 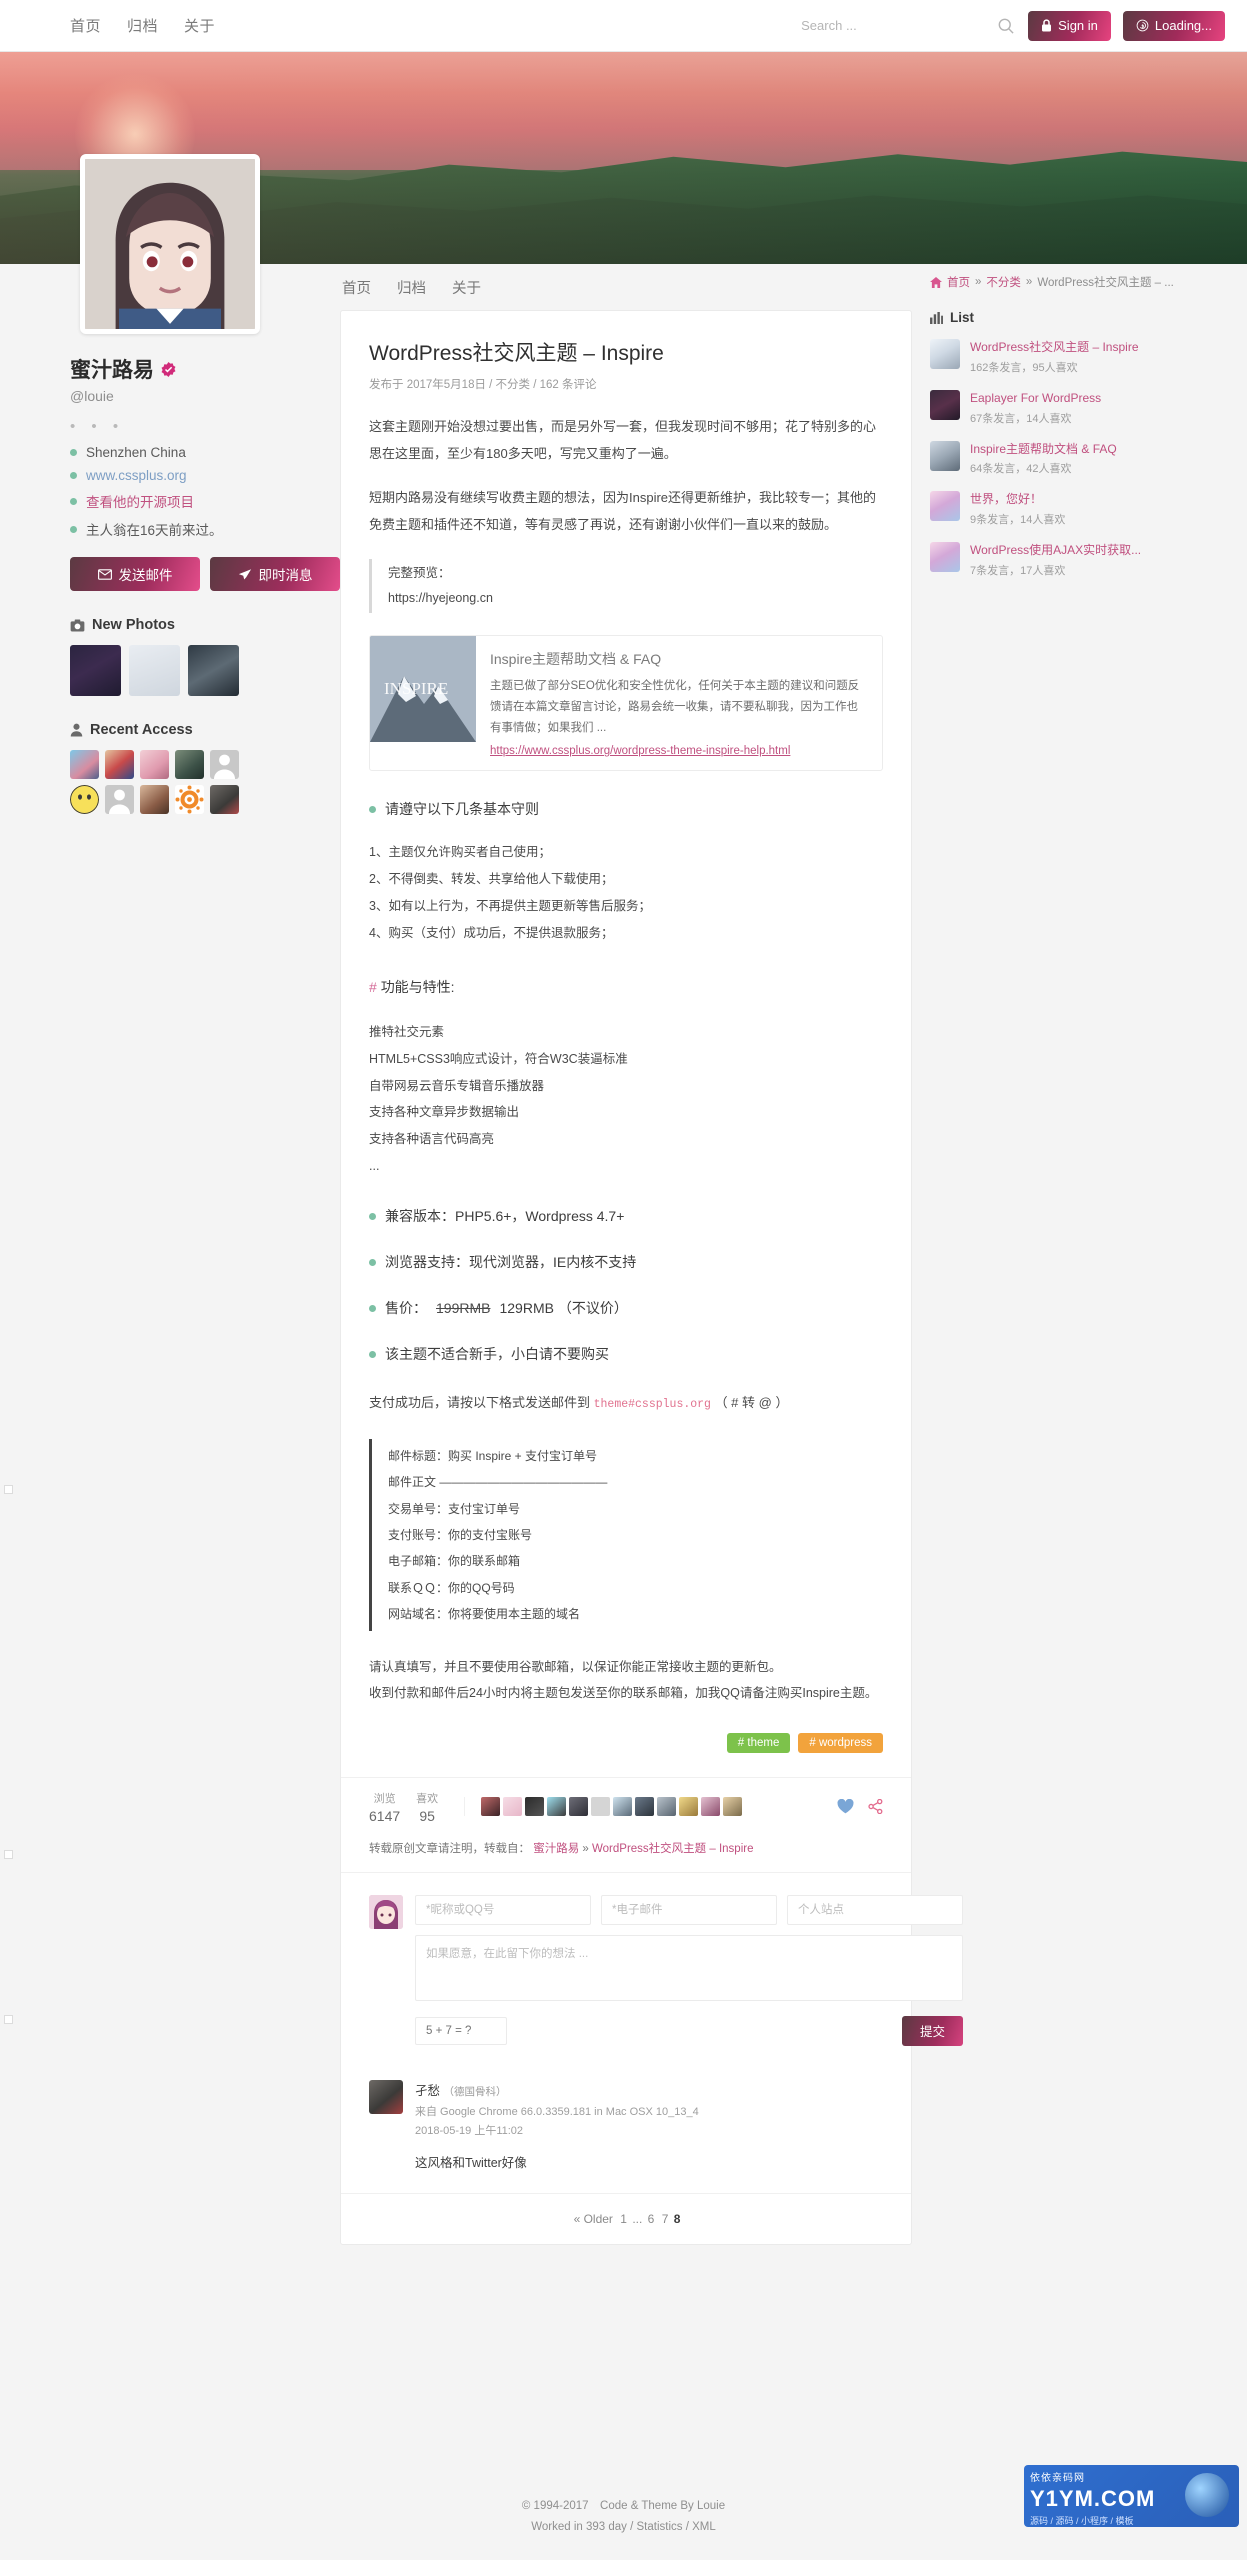 What do you see at coordinates (1029, 282) in the screenshot?
I see `breadcrumb-sep-2: »` at bounding box center [1029, 282].